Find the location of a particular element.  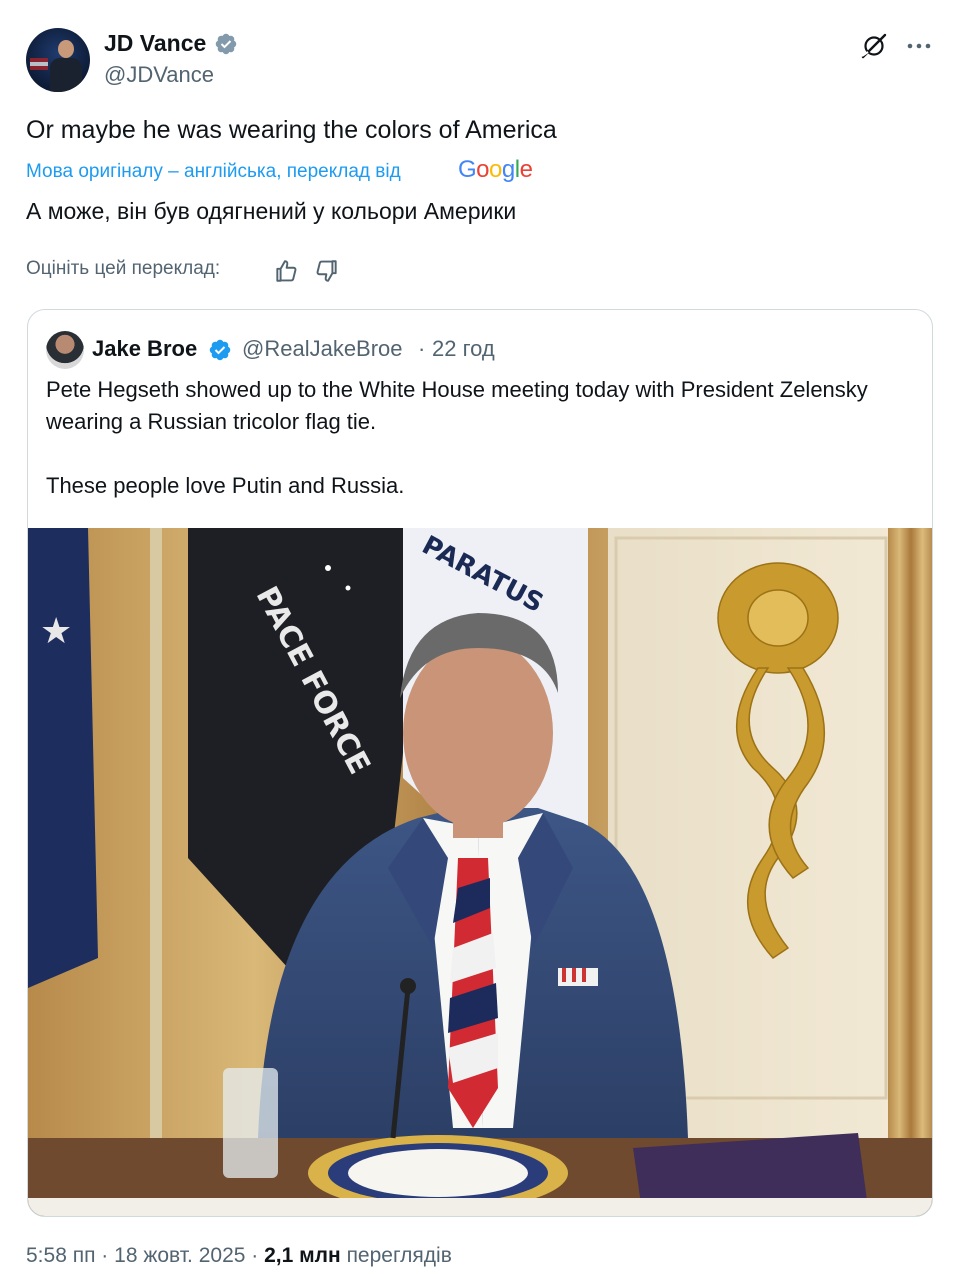

thumb-up-icon is located at coordinates (286, 271).